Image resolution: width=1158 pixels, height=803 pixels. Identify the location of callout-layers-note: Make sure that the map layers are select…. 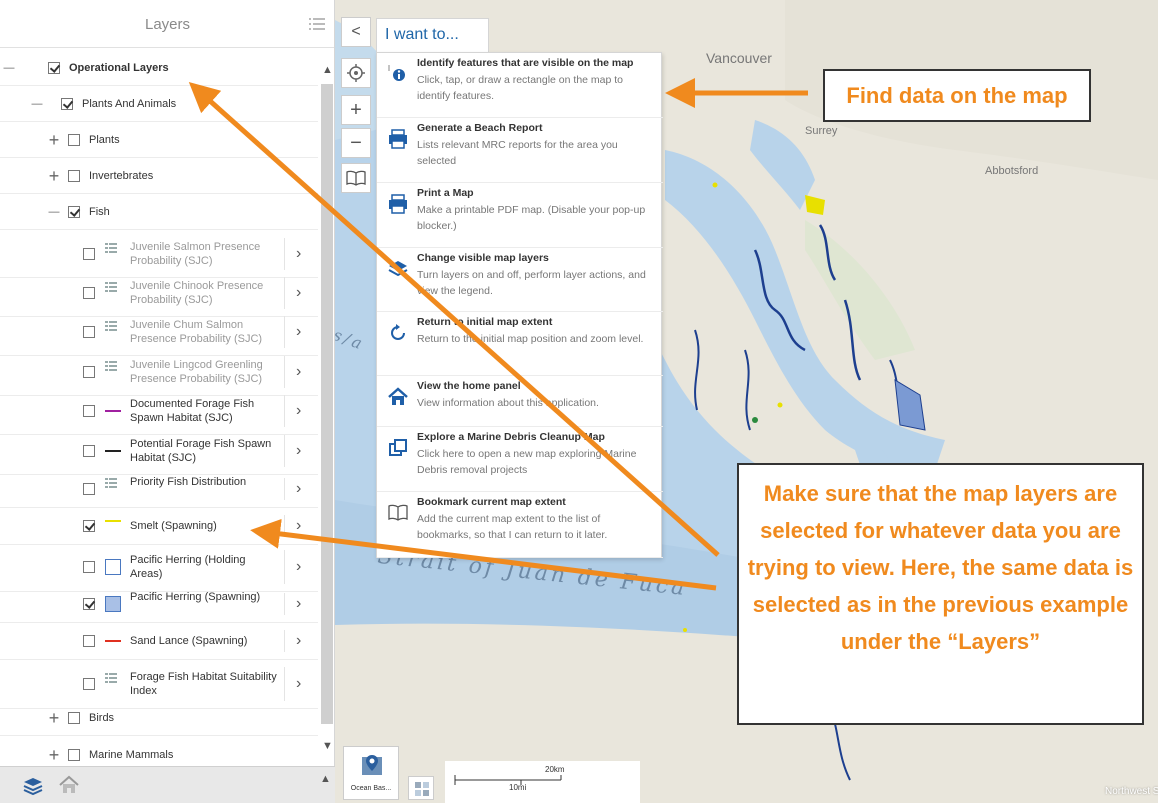
(940, 594).